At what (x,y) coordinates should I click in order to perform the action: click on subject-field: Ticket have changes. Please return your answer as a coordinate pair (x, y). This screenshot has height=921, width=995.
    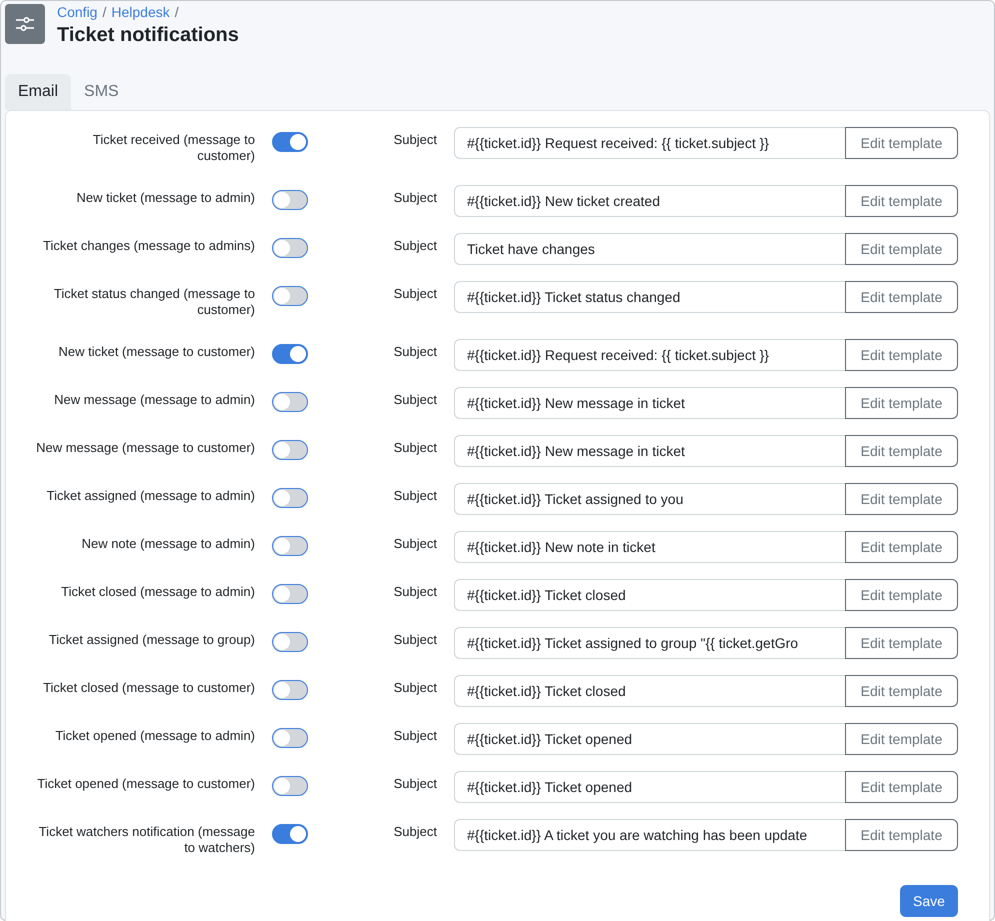
    Looking at the image, I should click on (650, 249).